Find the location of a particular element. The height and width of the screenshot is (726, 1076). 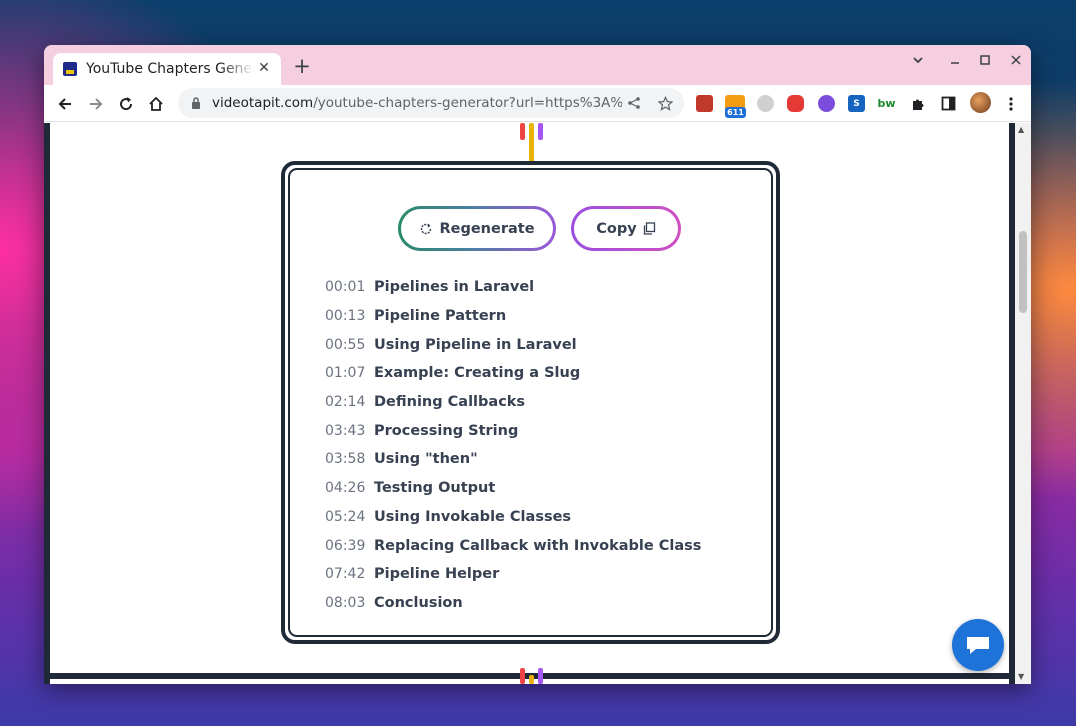

chapter-item: 00:01 Pipelines in Laravel is located at coordinates (513, 287).